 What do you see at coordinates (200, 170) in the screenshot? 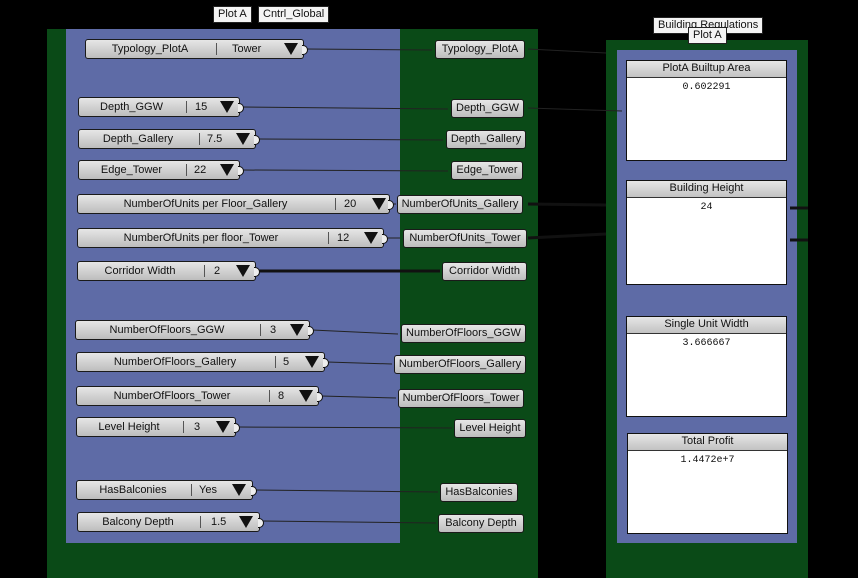
I see `valuelist-value: 22` at bounding box center [200, 170].